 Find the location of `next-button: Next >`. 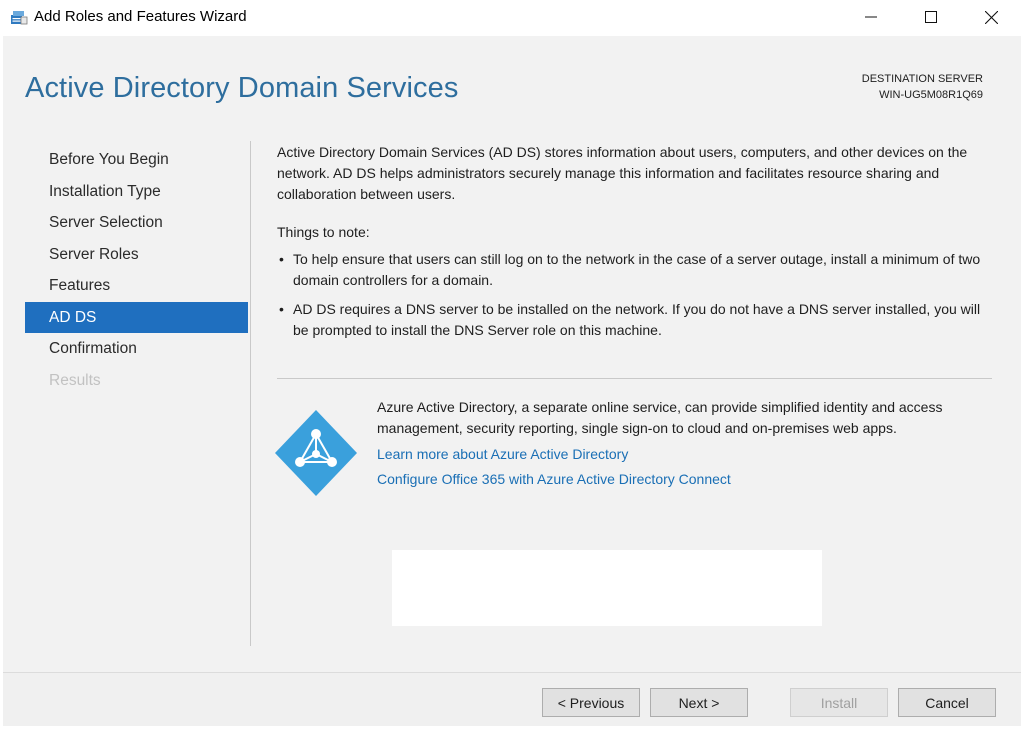

next-button: Next > is located at coordinates (699, 702).